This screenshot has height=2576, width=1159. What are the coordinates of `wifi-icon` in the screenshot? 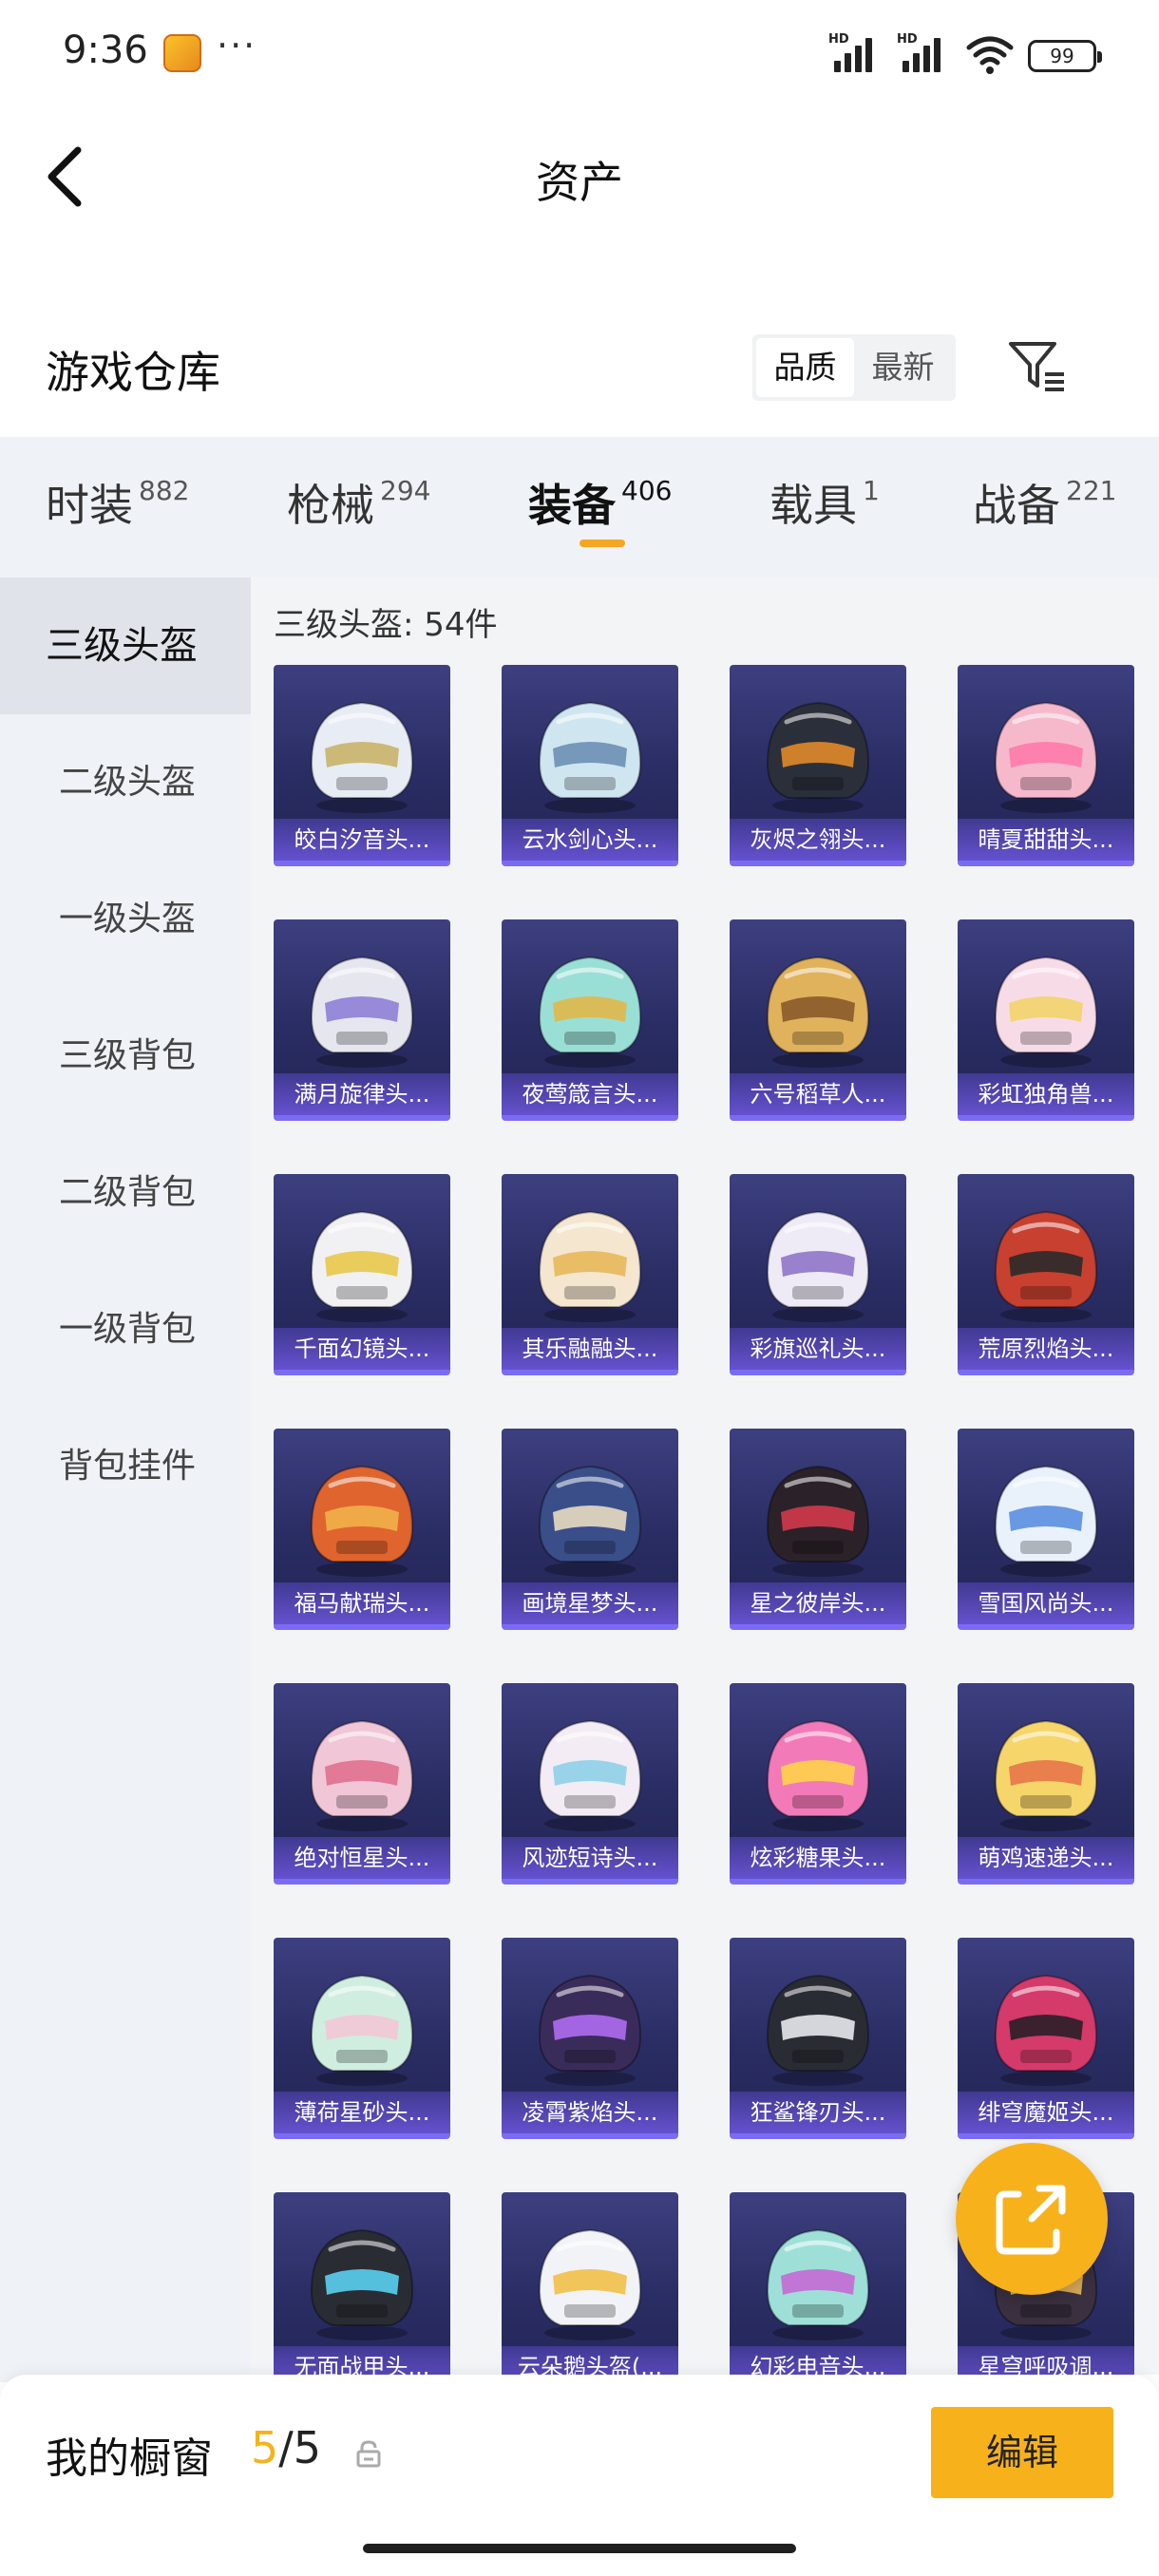 It's located at (990, 55).